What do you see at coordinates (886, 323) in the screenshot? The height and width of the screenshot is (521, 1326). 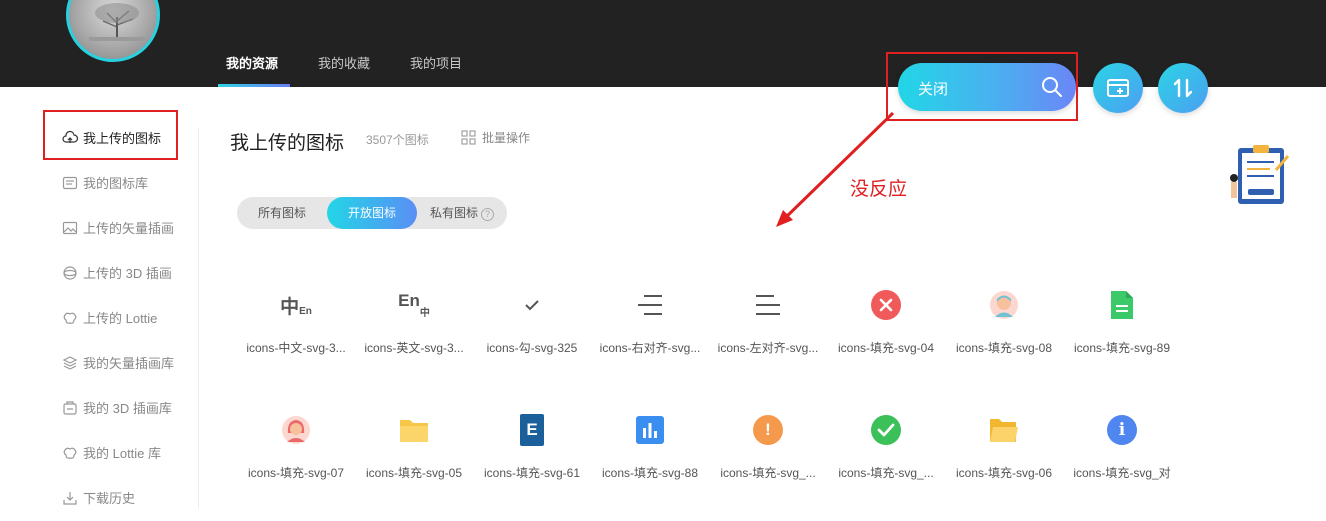 I see `icon-card: icons-填充-svg-04` at bounding box center [886, 323].